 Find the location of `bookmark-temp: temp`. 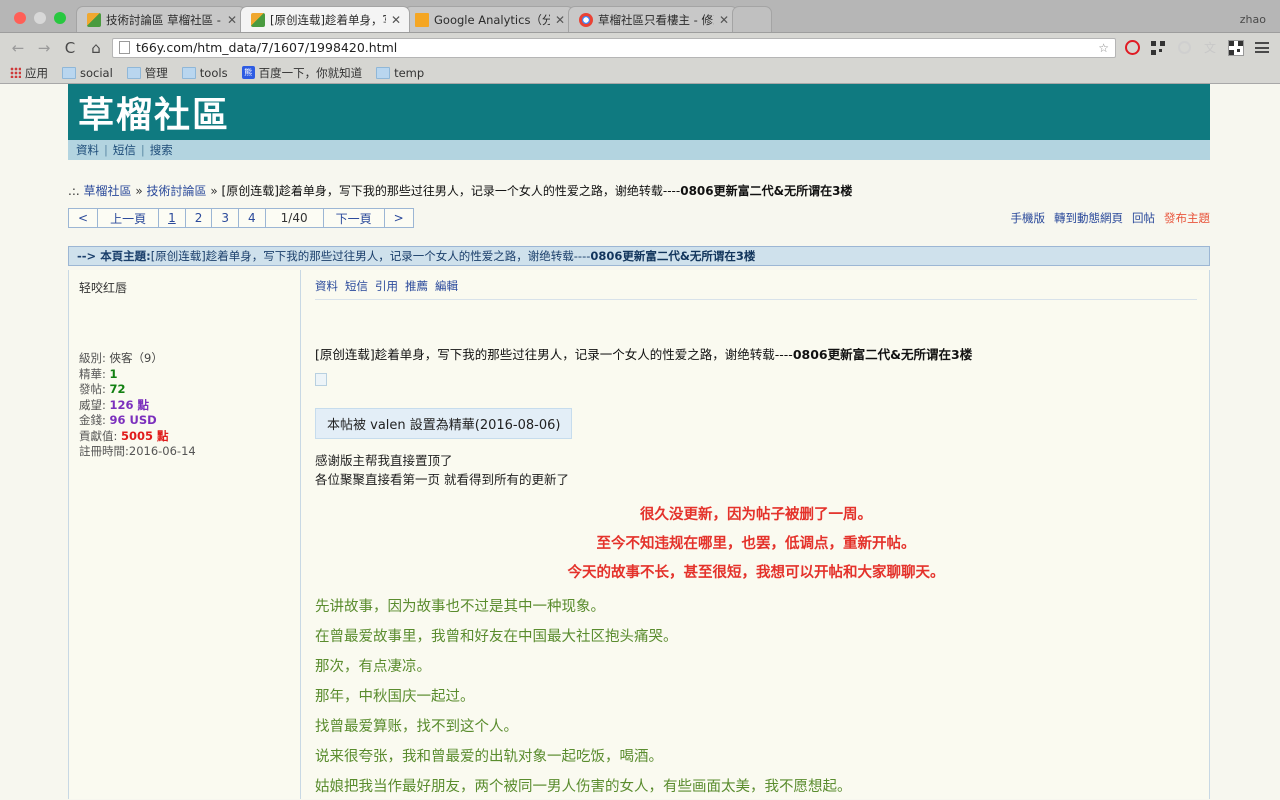

bookmark-temp: temp is located at coordinates (400, 73).